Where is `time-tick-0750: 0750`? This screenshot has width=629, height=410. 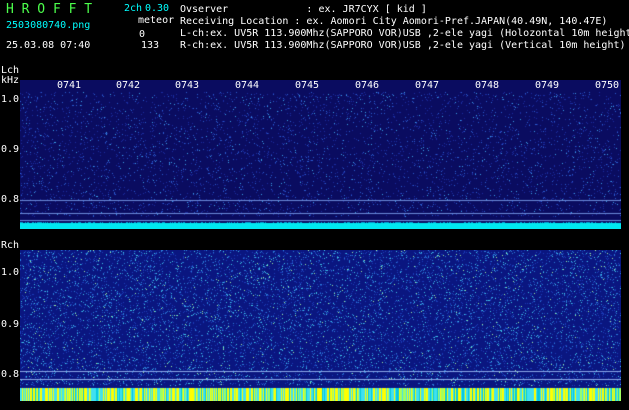
time-tick-0750: 0750 is located at coordinates (607, 85).